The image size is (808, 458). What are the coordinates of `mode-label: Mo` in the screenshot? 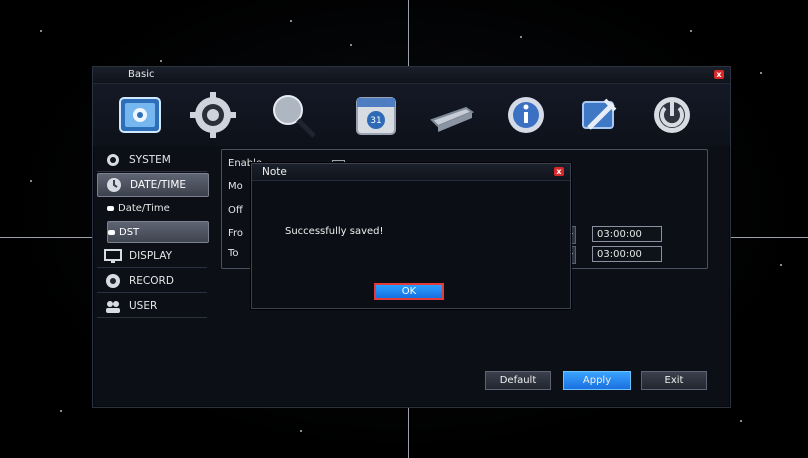 It's located at (235, 186).